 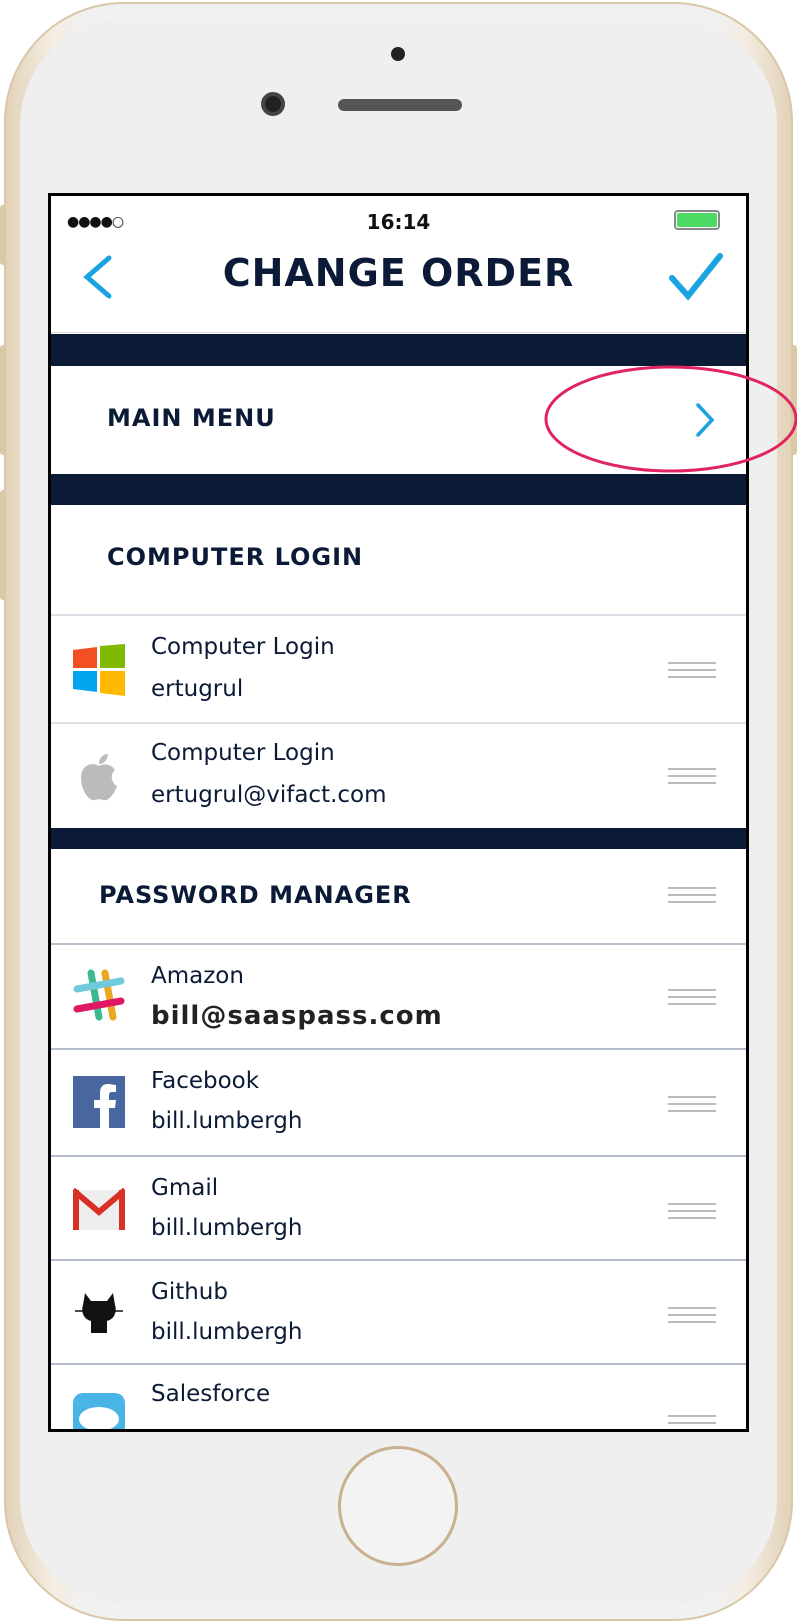 I want to click on page-title: CHANGE ORDER, so click(x=398, y=273).